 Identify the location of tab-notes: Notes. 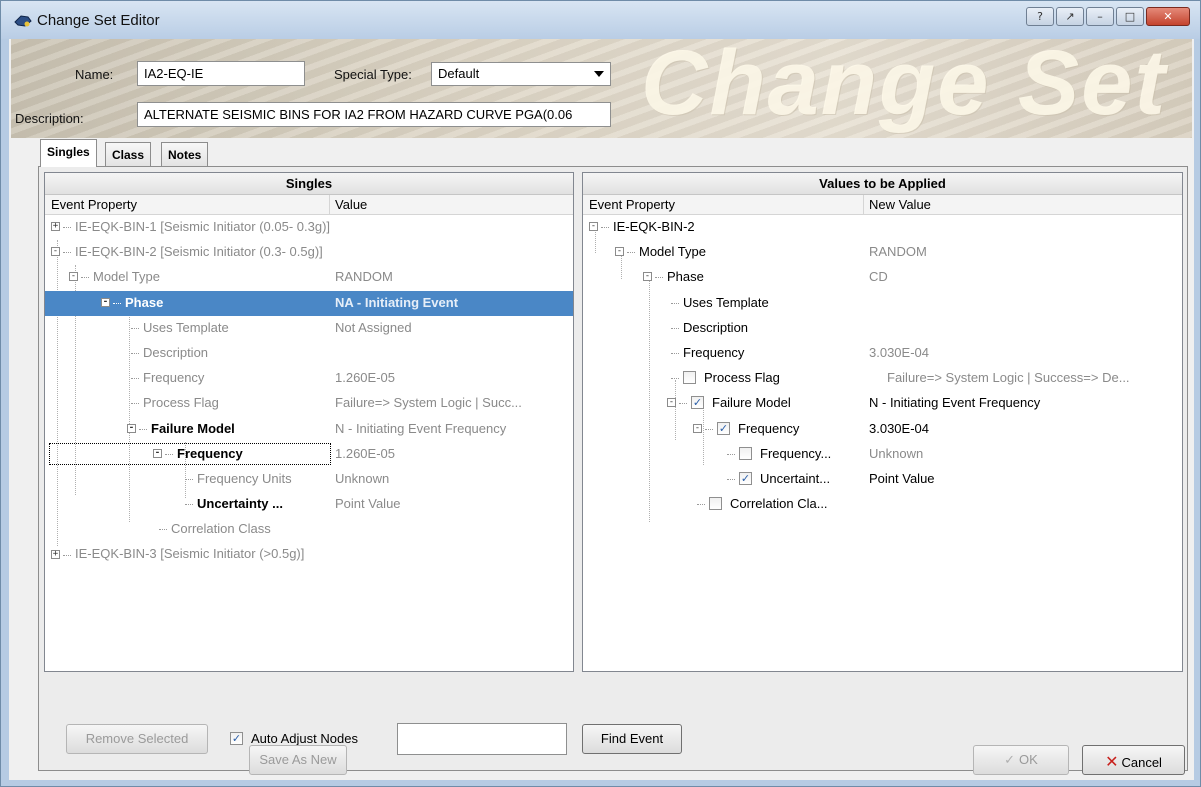
(185, 154).